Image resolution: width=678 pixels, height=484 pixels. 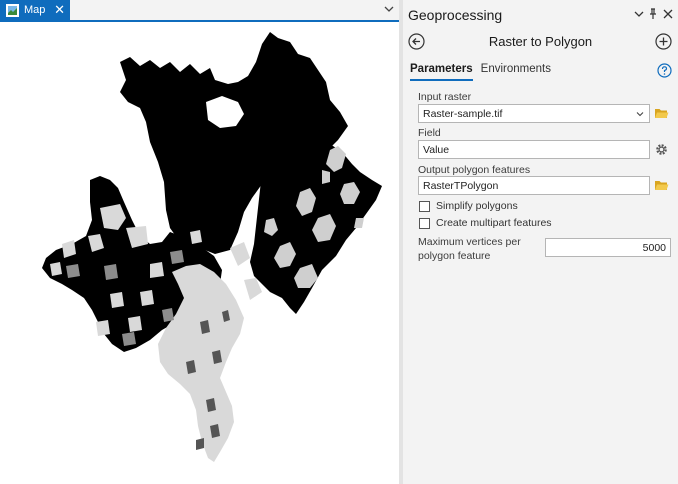 What do you see at coordinates (429, 133) in the screenshot?
I see `field-label: Field` at bounding box center [429, 133].